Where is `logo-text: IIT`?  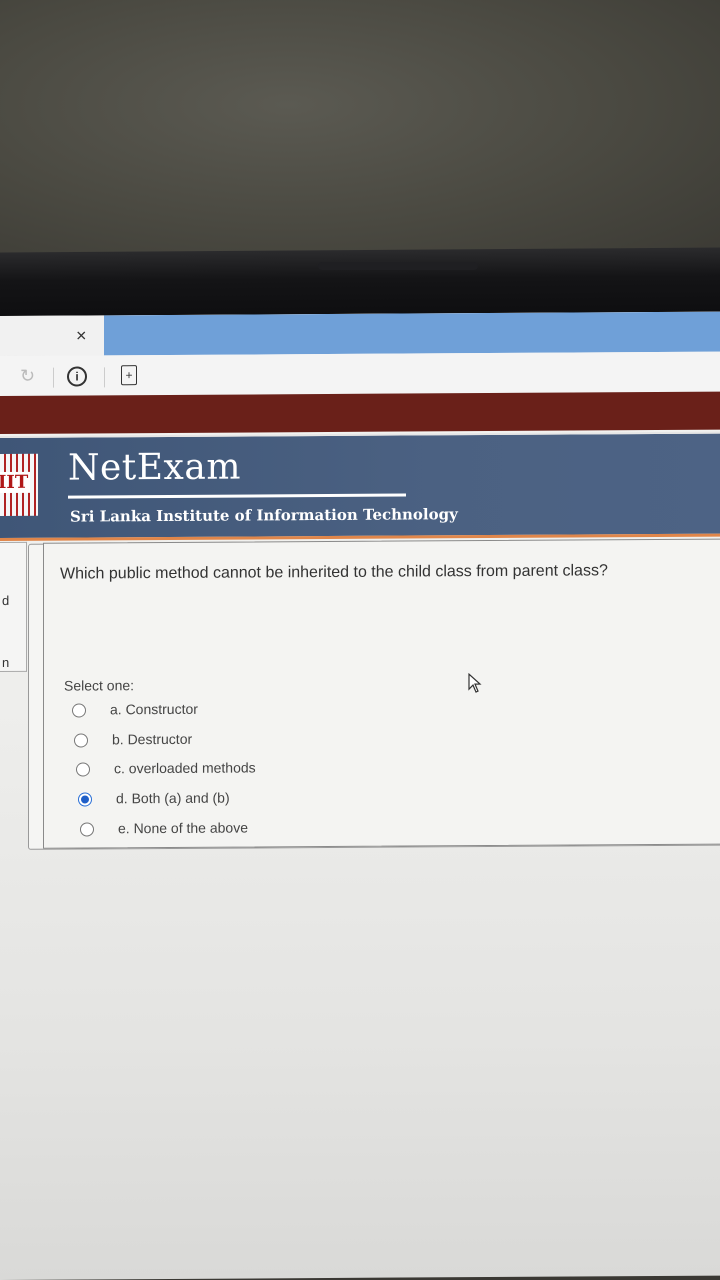 logo-text: IIT is located at coordinates (15, 482).